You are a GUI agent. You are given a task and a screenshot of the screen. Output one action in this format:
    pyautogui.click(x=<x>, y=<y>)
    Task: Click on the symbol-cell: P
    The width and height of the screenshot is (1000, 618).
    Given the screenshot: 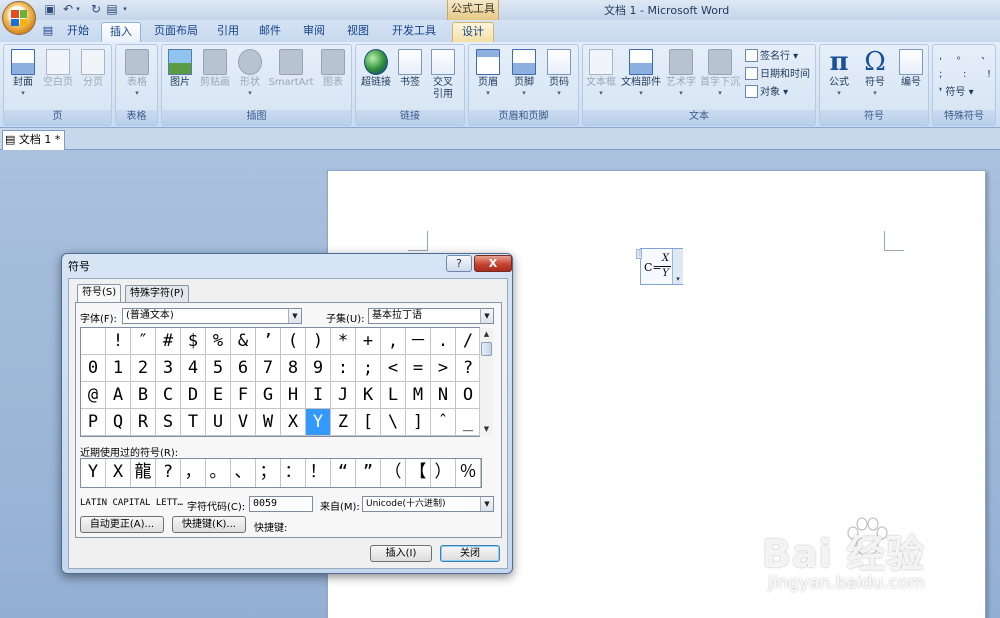 What is the action you would take?
    pyautogui.click(x=93, y=422)
    